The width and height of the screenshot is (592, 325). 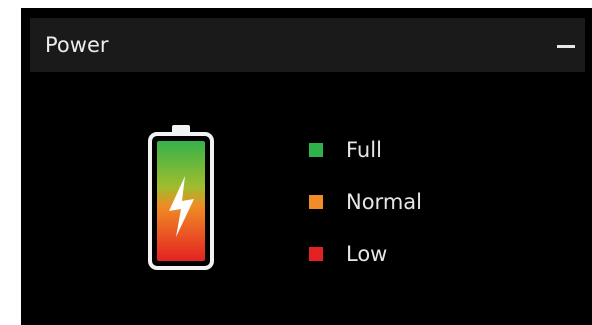 I want to click on legend-item-full: Full, so click(x=409, y=150).